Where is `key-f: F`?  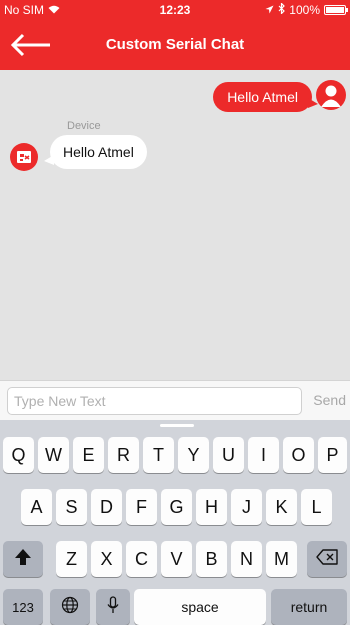 key-f: F is located at coordinates (141, 507).